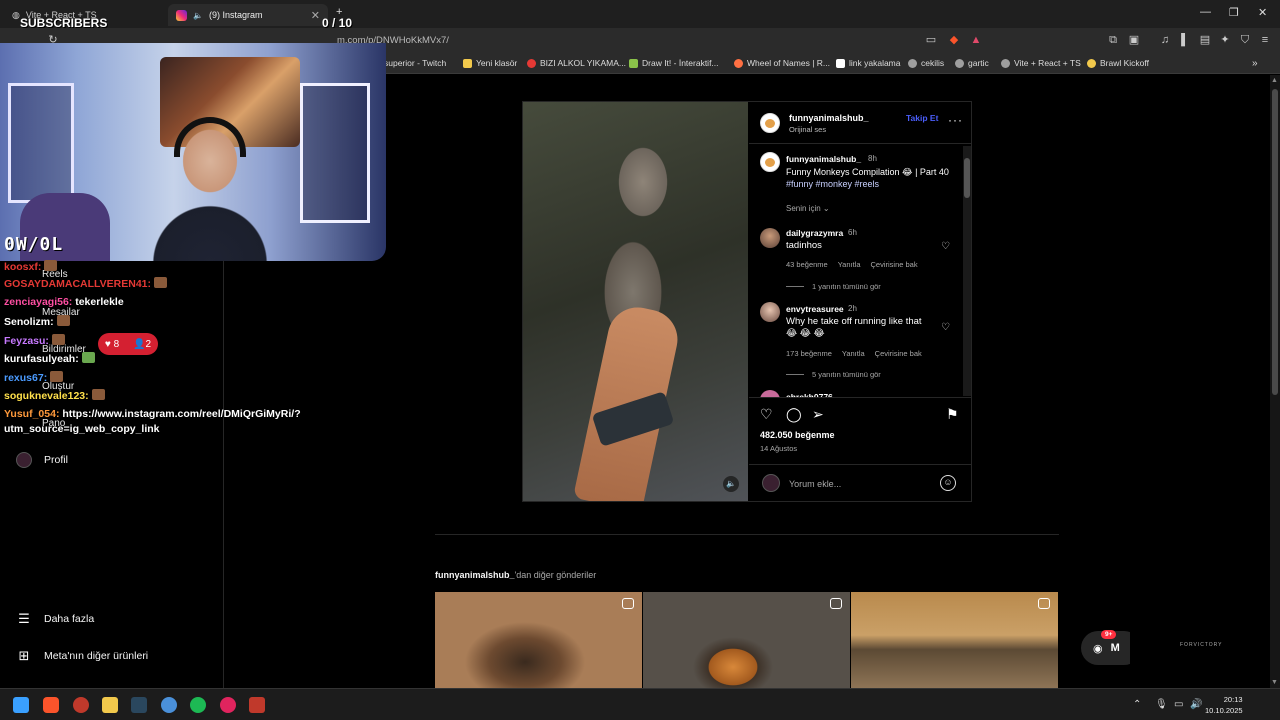 The image size is (1280, 720). I want to click on page-scrollbar: ▲ ▼, so click(1275, 381).